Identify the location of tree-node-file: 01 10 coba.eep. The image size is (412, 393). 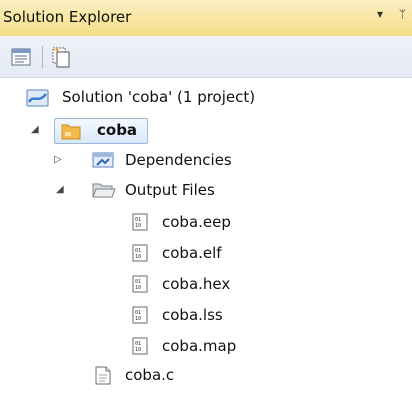
(206, 222).